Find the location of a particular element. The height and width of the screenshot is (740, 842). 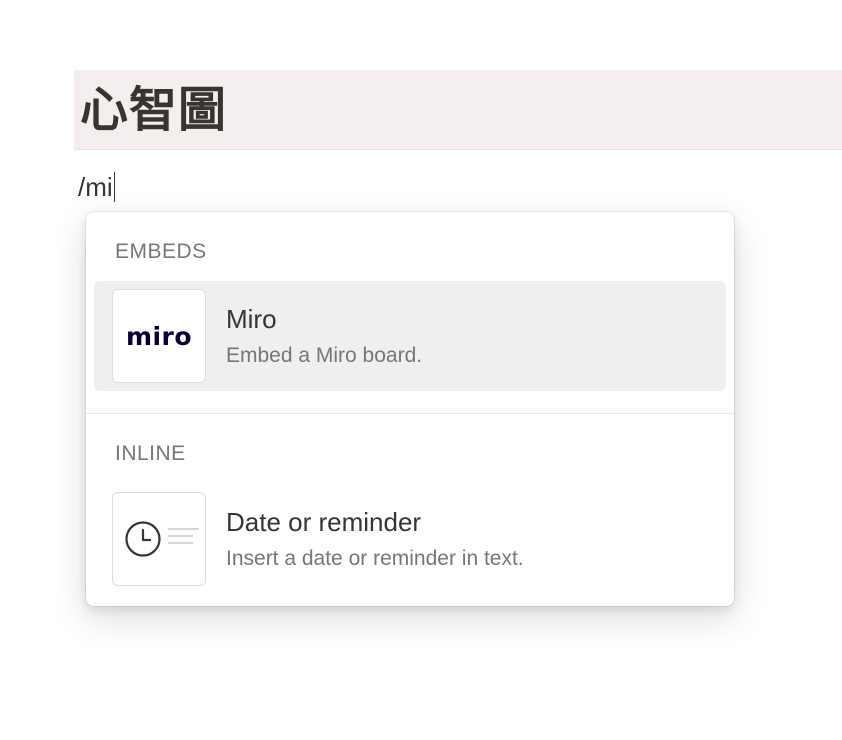

date-thumbnail is located at coordinates (159, 539).